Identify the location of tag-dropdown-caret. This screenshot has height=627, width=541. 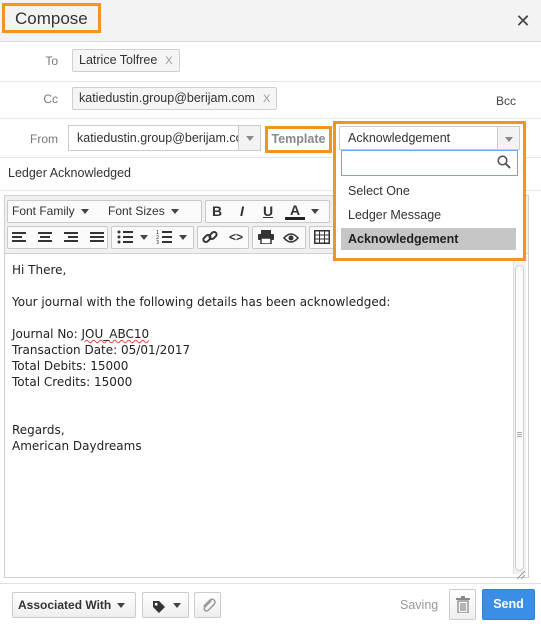
(174, 605).